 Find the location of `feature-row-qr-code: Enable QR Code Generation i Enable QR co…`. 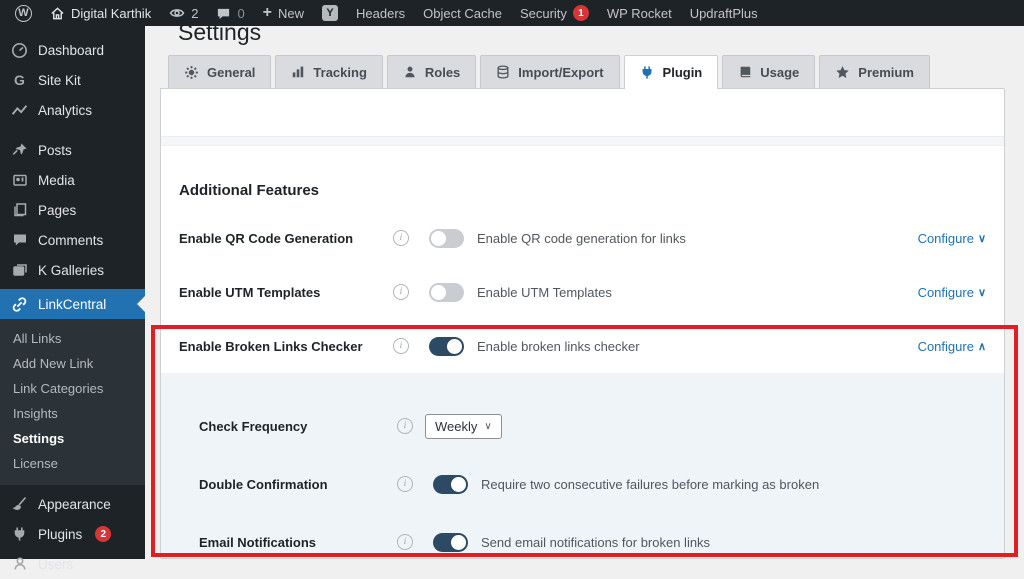

feature-row-qr-code: Enable QR Code Generation i Enable QR co… is located at coordinates (582, 238).